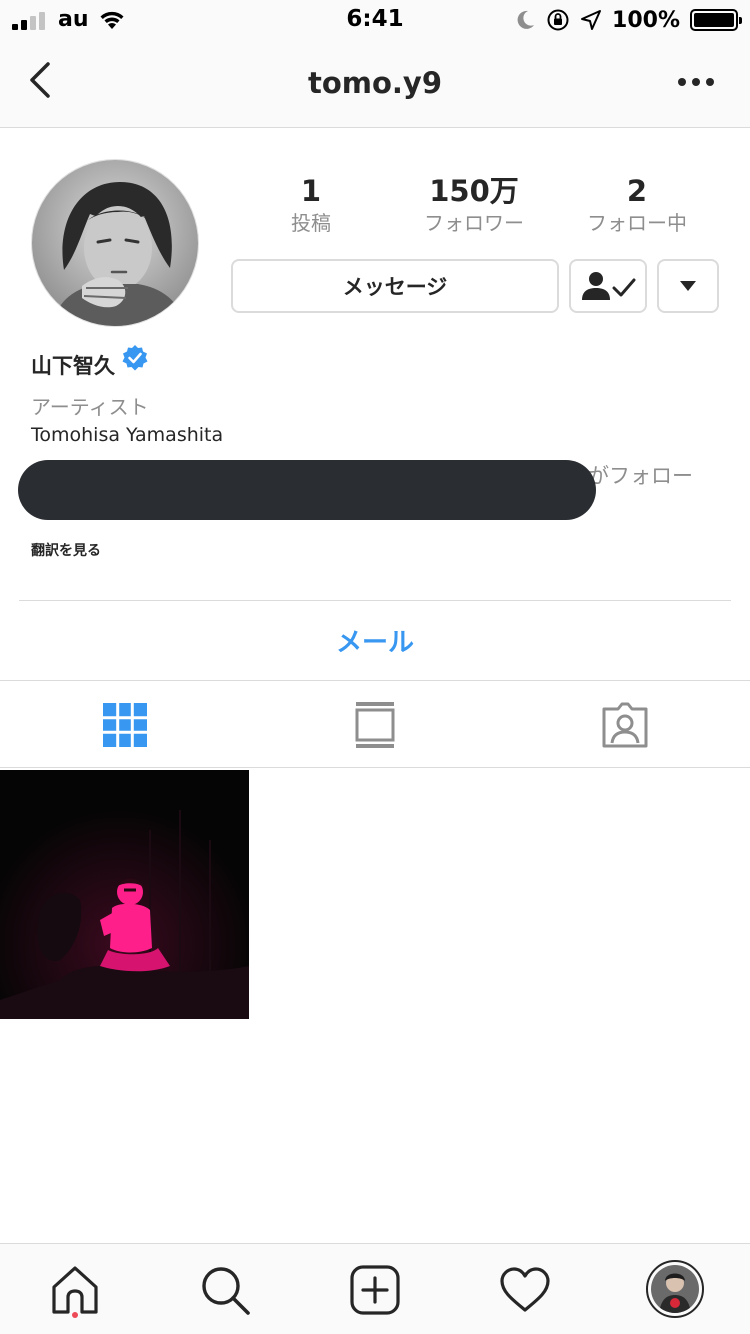 This screenshot has width=750, height=1334. Describe the element at coordinates (696, 82) in the screenshot. I see `more-horizontal-icon` at that location.